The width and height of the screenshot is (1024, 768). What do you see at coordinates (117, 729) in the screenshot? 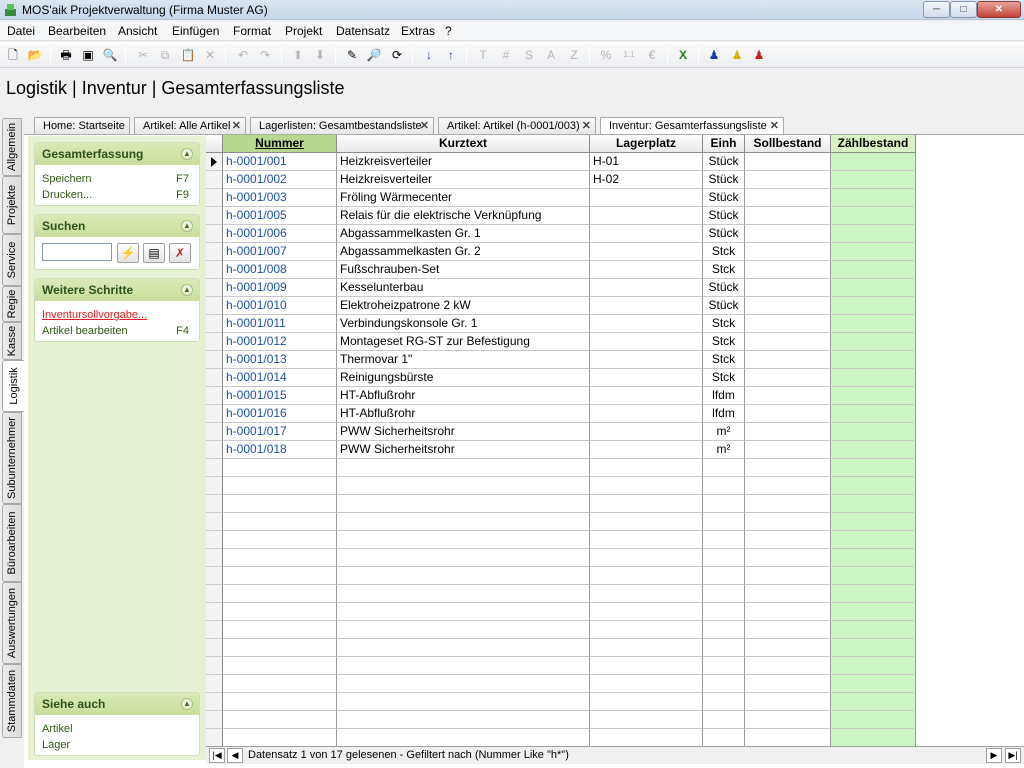
I see `artikel-link: Artikel` at bounding box center [117, 729].